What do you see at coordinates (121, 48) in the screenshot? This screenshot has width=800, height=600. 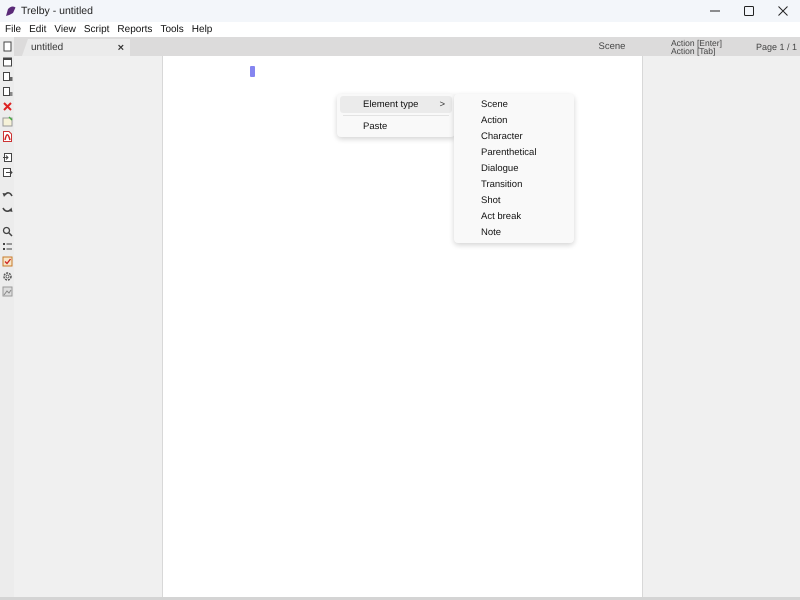 I see `tab-close-button: ×` at bounding box center [121, 48].